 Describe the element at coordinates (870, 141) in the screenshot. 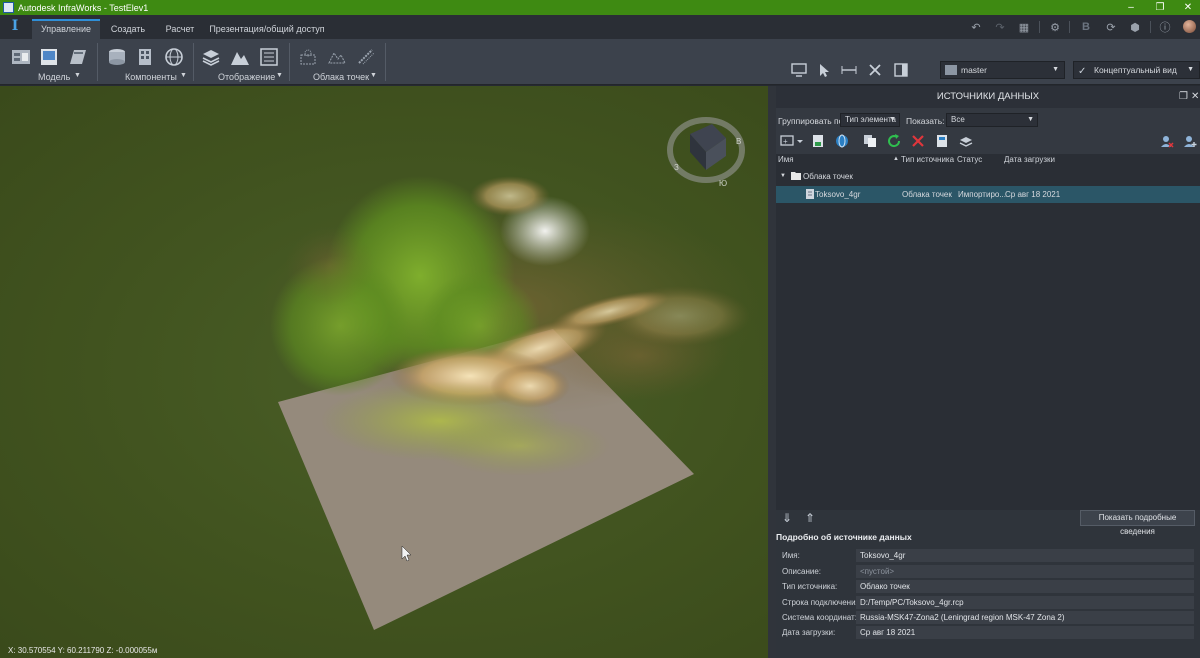

I see `copy-source-icon` at that location.